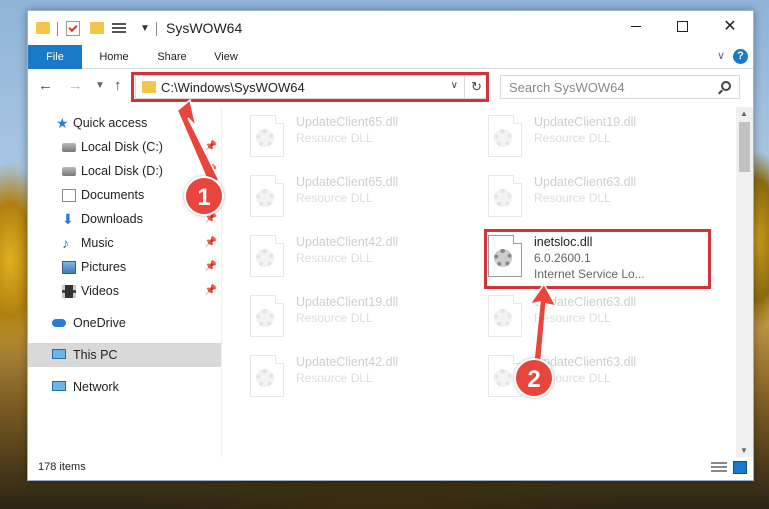 The height and width of the screenshot is (509, 769). Describe the element at coordinates (172, 57) in the screenshot. I see `tab-share: Share` at that location.